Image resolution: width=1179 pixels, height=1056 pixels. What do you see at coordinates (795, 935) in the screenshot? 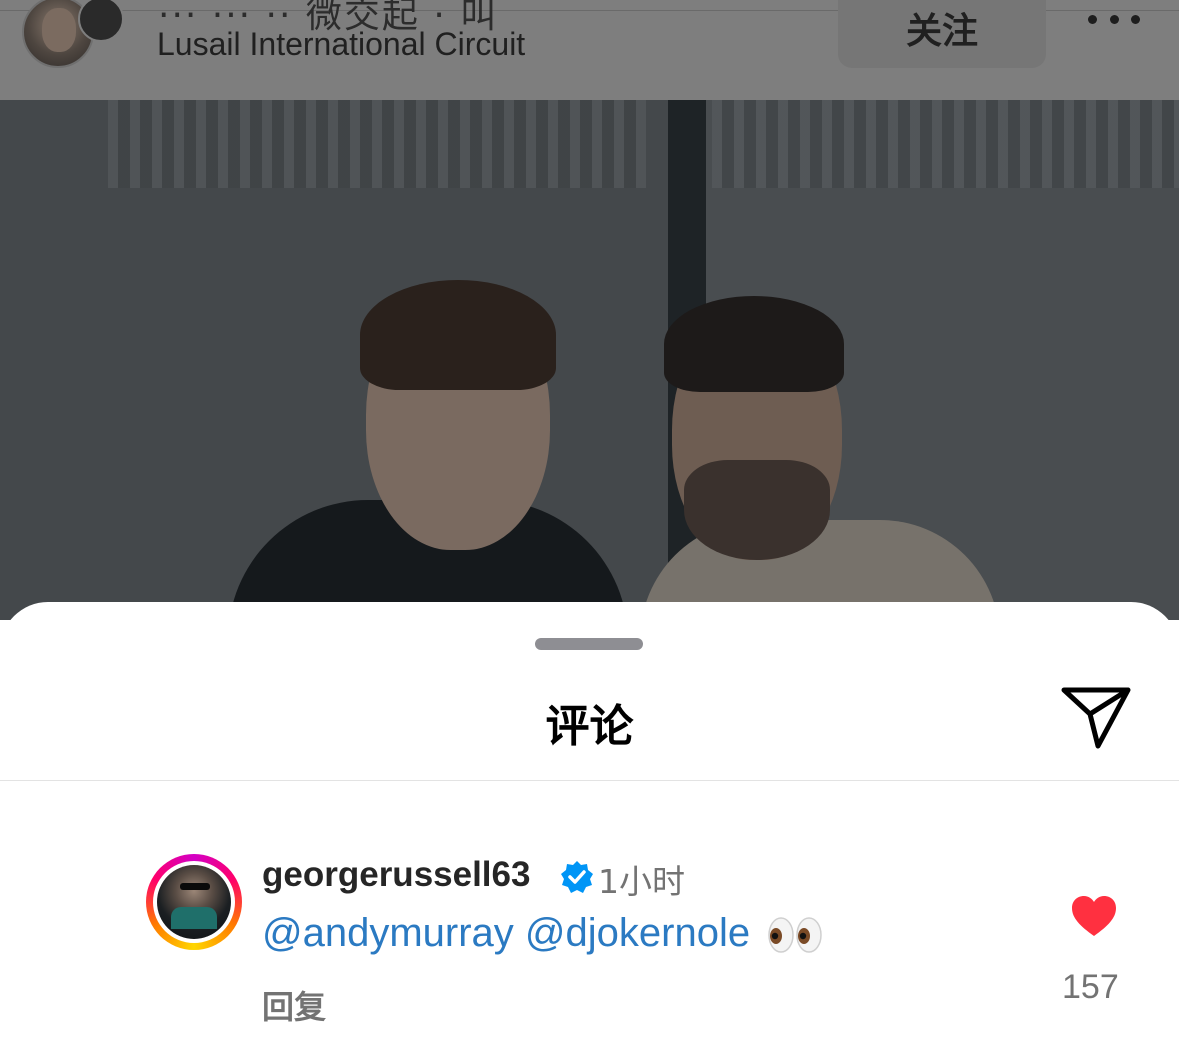
I see `eyes-emoji-icon` at bounding box center [795, 935].